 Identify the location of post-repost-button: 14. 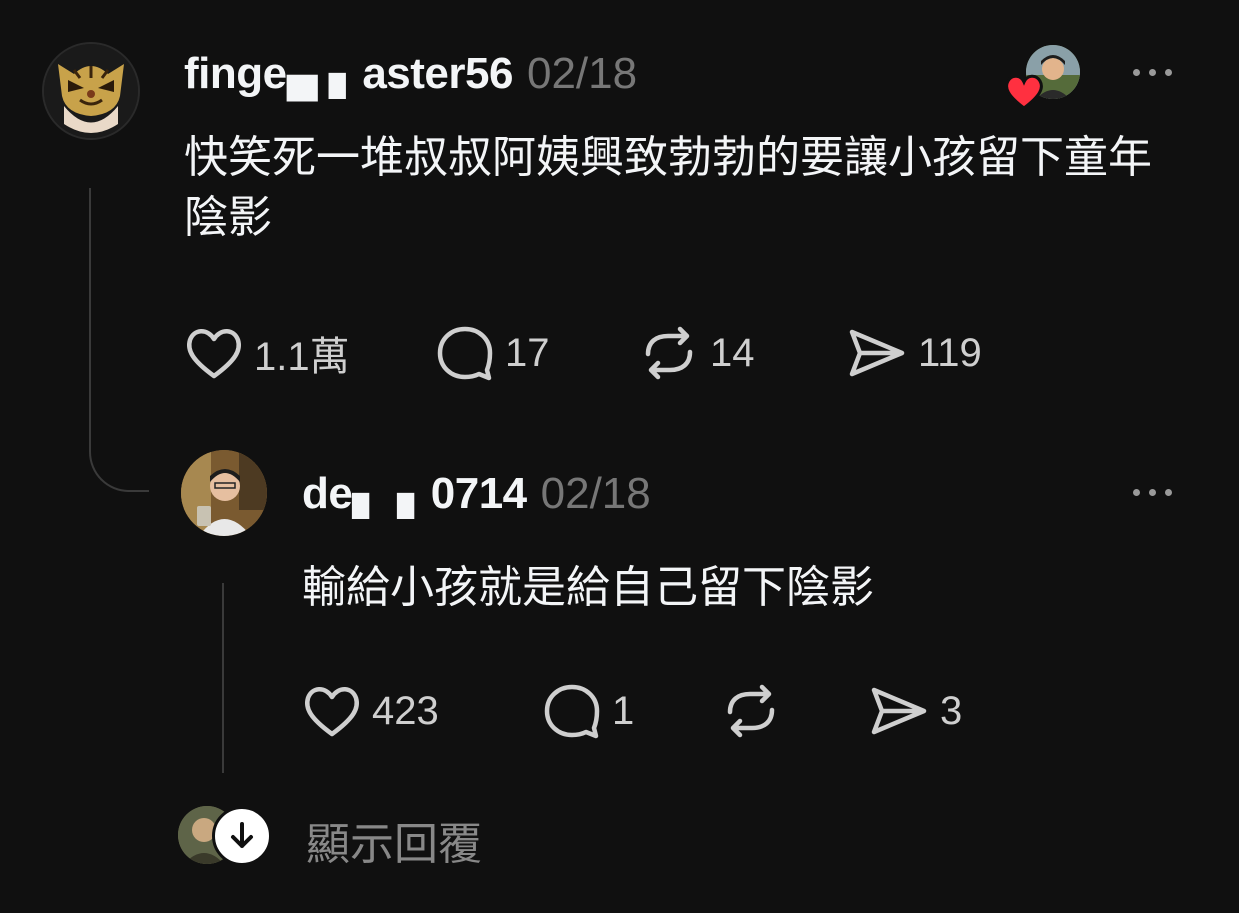
(696, 353).